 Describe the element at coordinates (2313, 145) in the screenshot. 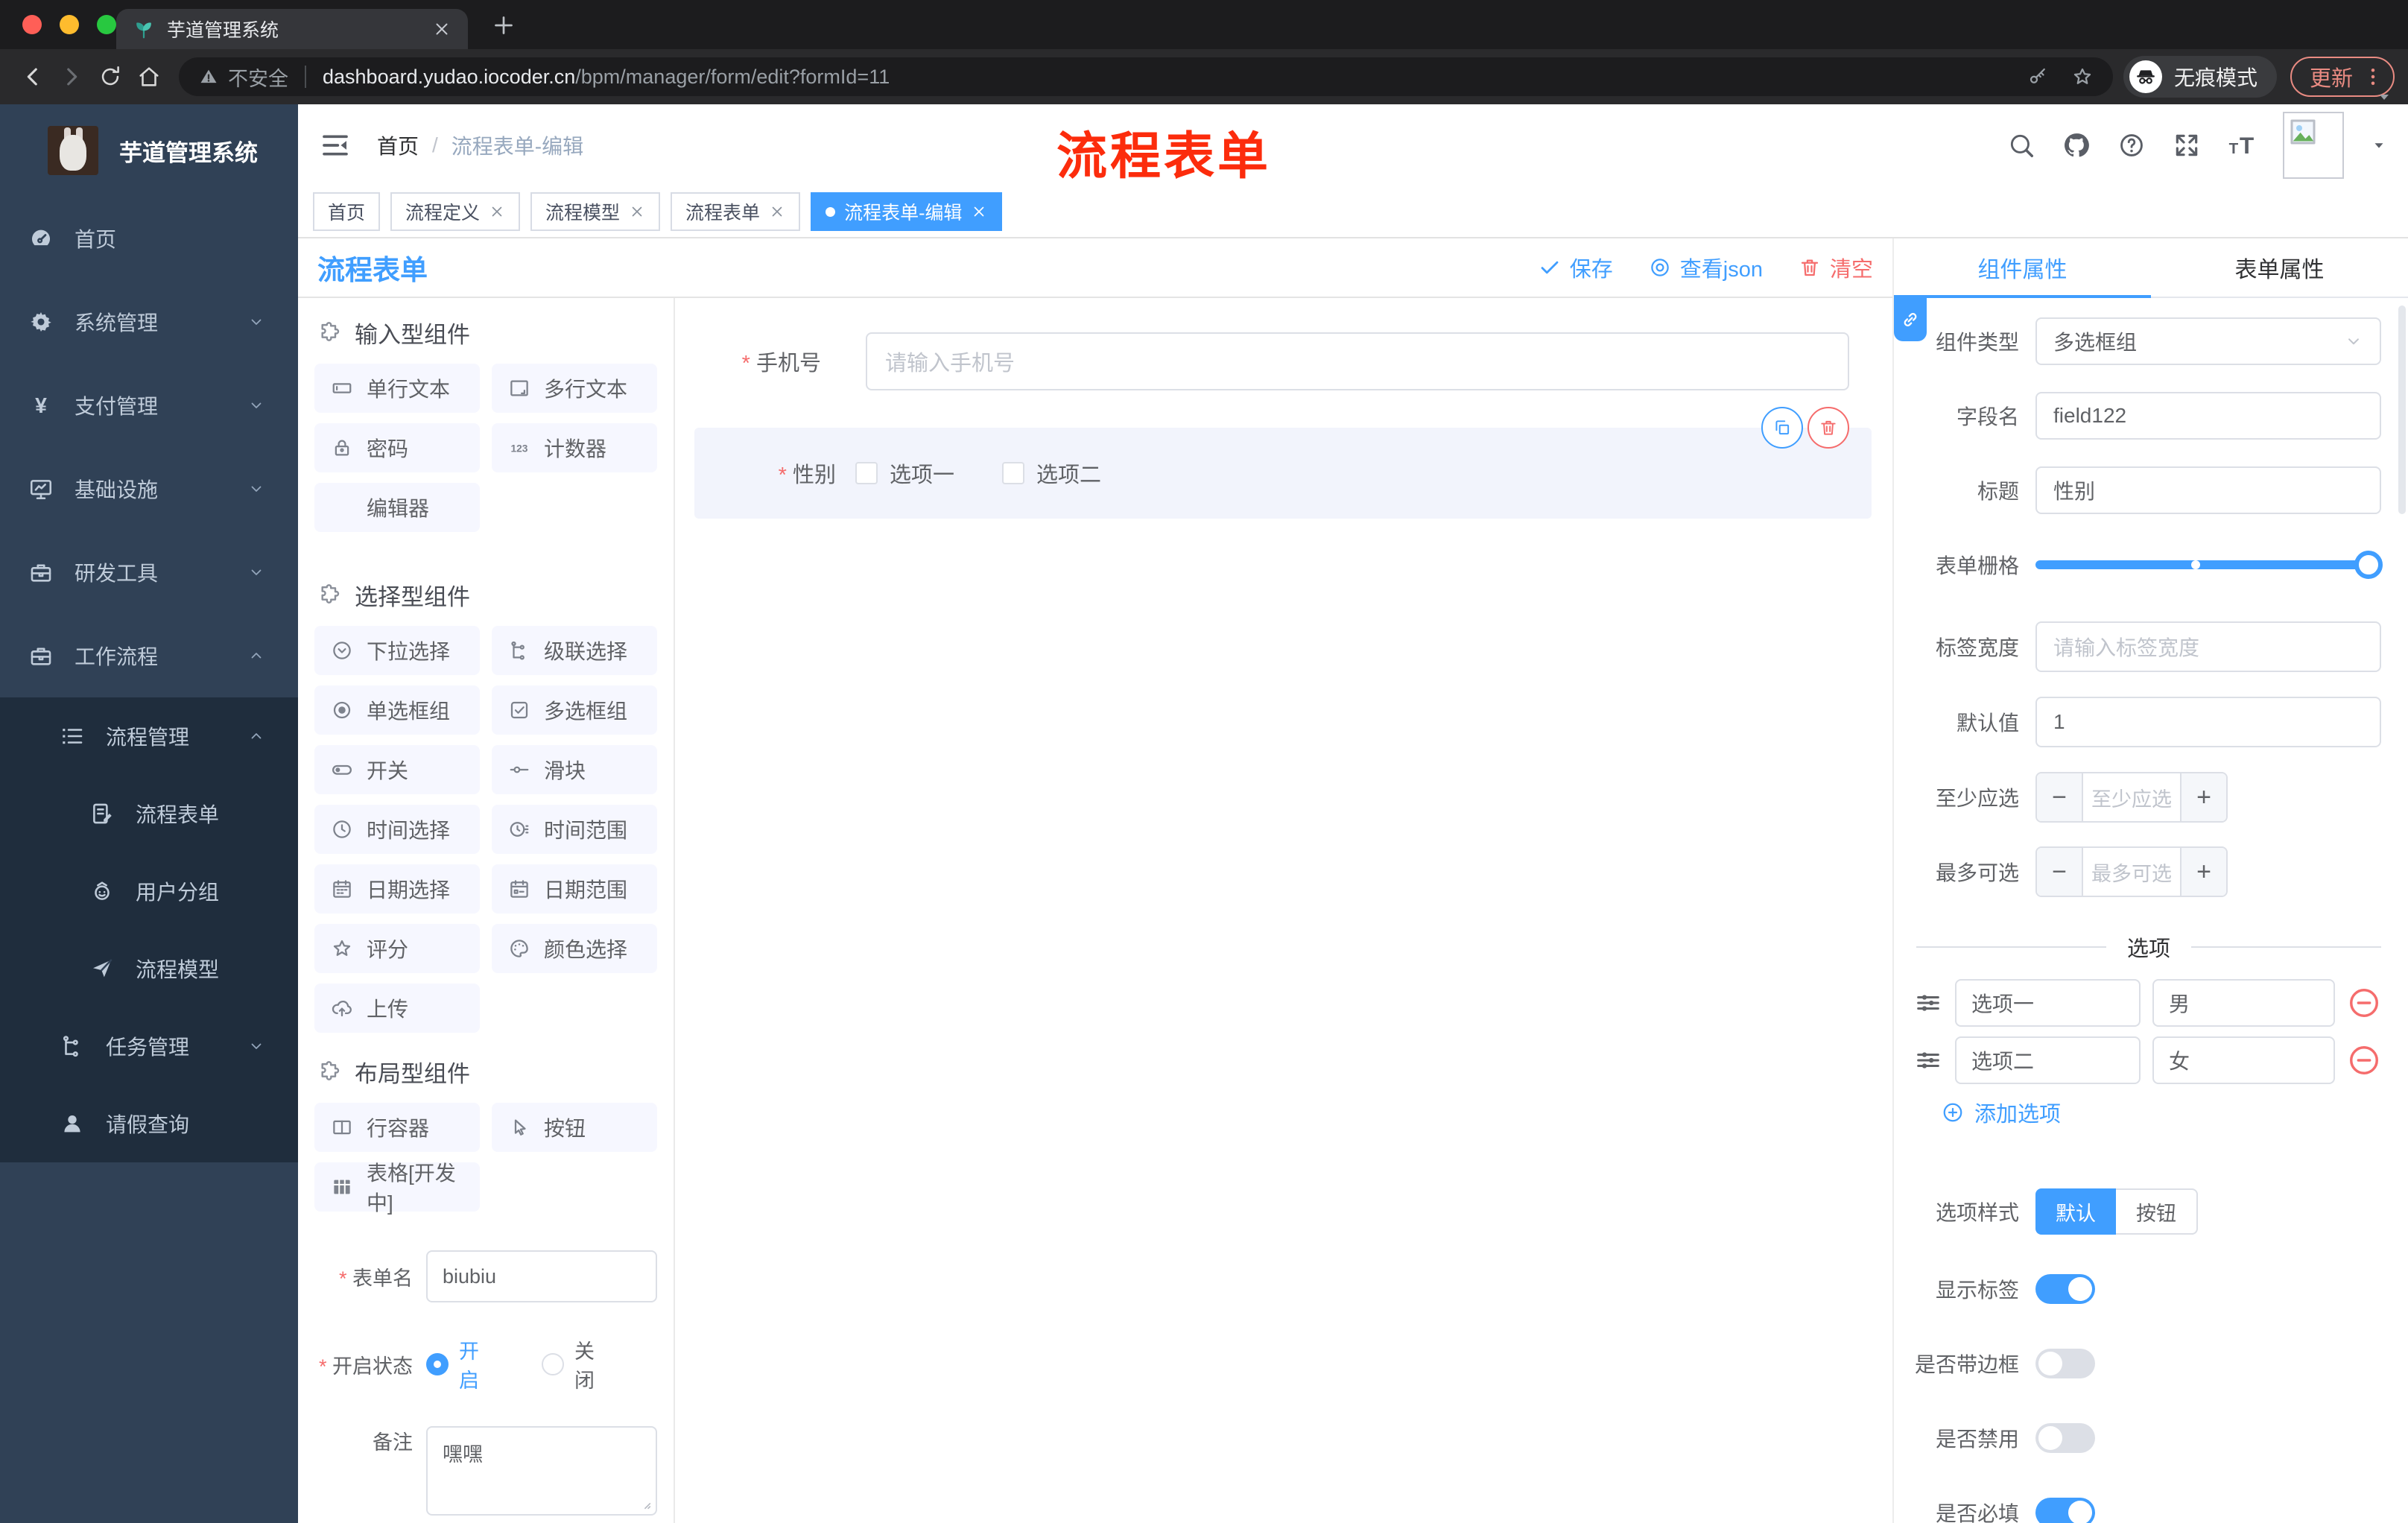

I see `avatar` at that location.